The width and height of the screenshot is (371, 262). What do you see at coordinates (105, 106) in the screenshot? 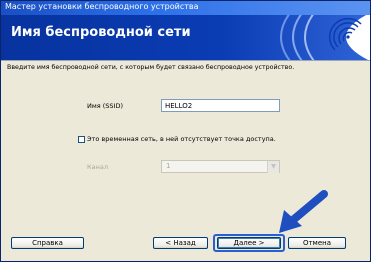
I see `ssid-label: Имя (SSID)` at bounding box center [105, 106].